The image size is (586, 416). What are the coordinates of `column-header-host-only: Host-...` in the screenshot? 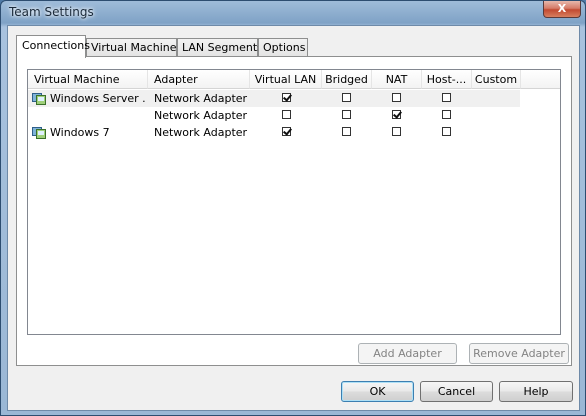 It's located at (447, 79).